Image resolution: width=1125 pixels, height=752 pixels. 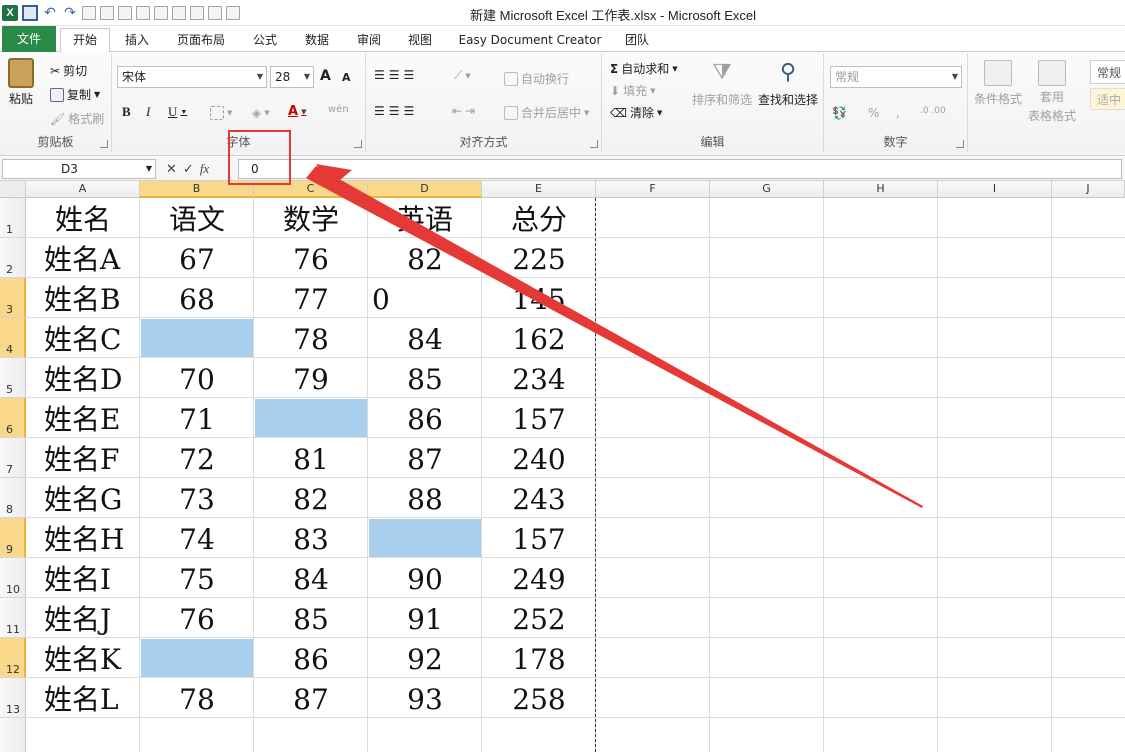 What do you see at coordinates (83, 338) in the screenshot?
I see `cell-a4: 姓名C` at bounding box center [83, 338].